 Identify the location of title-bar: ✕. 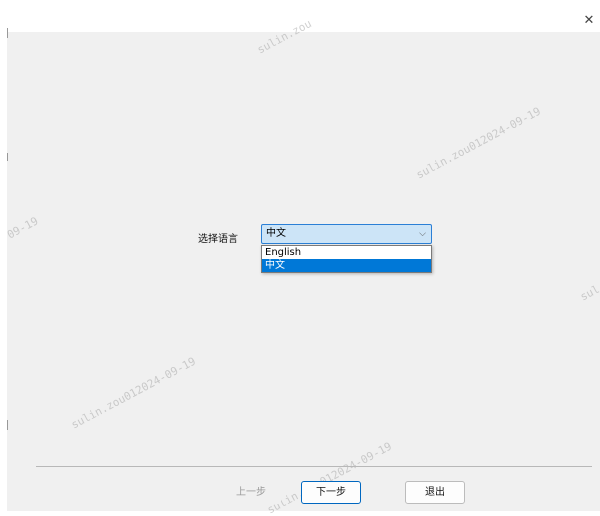
(300, 16).